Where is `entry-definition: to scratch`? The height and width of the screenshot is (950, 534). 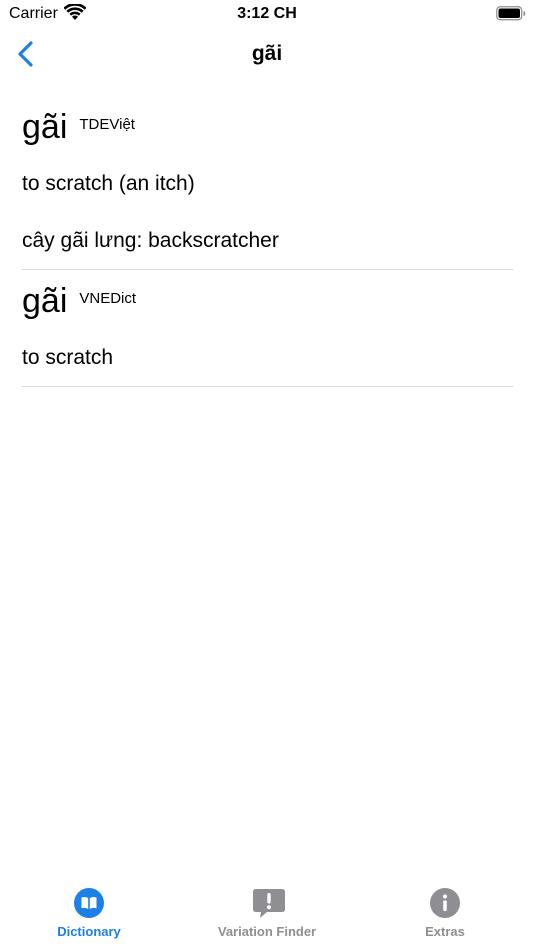
entry-definition: to scratch is located at coordinates (68, 357).